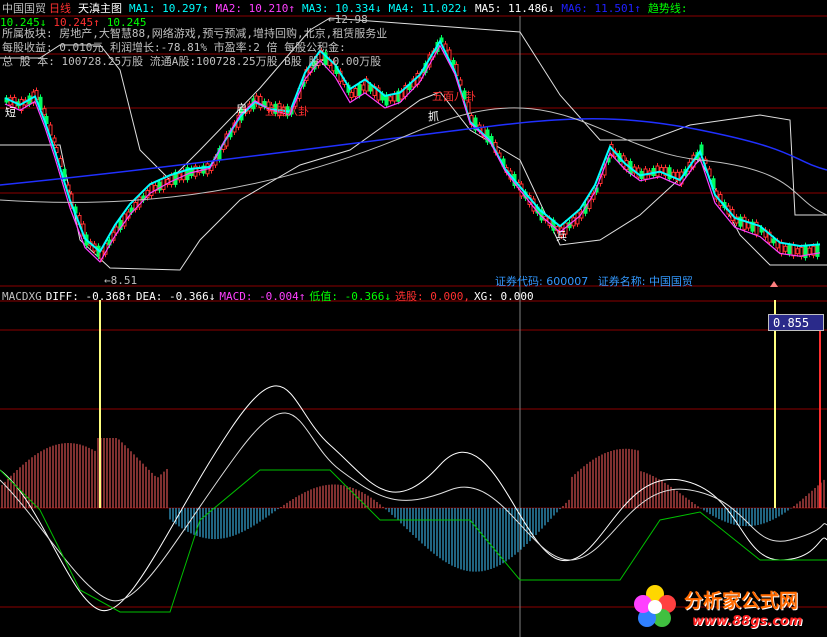  Describe the element at coordinates (504, 296) in the screenshot. I see `macd-value: XG: 0.000` at that location.